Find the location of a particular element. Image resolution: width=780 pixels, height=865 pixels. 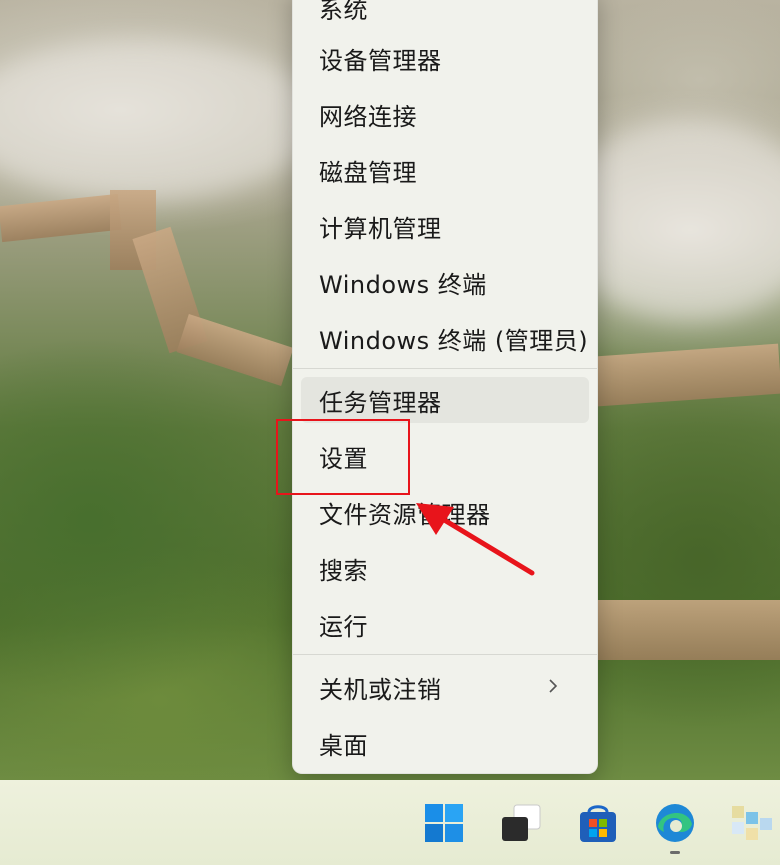

menu-item-run: 运行 is located at coordinates (445, 624).